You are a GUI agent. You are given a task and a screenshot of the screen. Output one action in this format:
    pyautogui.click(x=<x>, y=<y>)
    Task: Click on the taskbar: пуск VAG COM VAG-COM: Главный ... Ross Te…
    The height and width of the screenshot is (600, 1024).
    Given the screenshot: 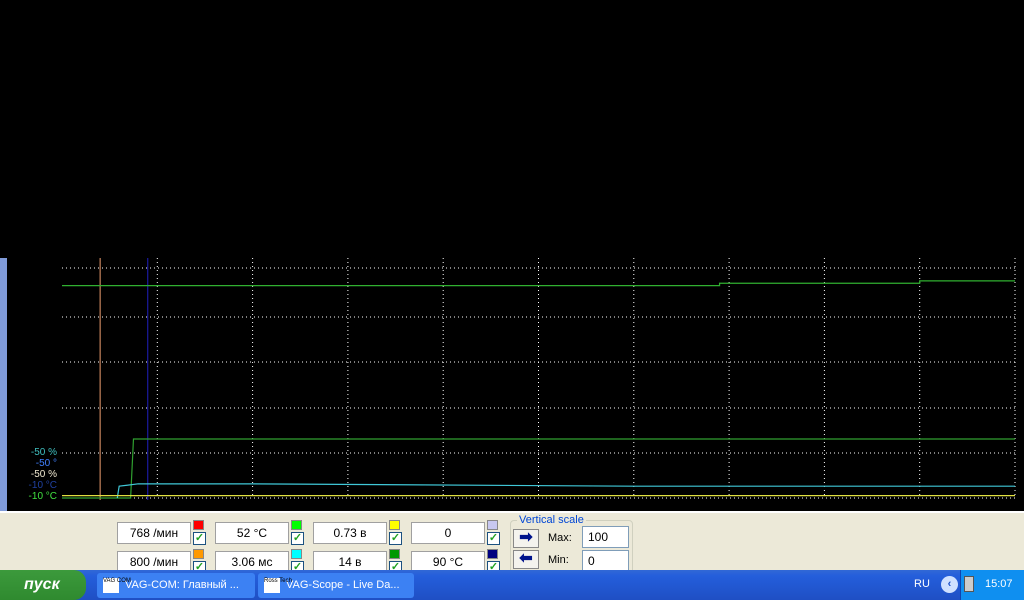 What is the action you would take?
    pyautogui.click(x=512, y=585)
    